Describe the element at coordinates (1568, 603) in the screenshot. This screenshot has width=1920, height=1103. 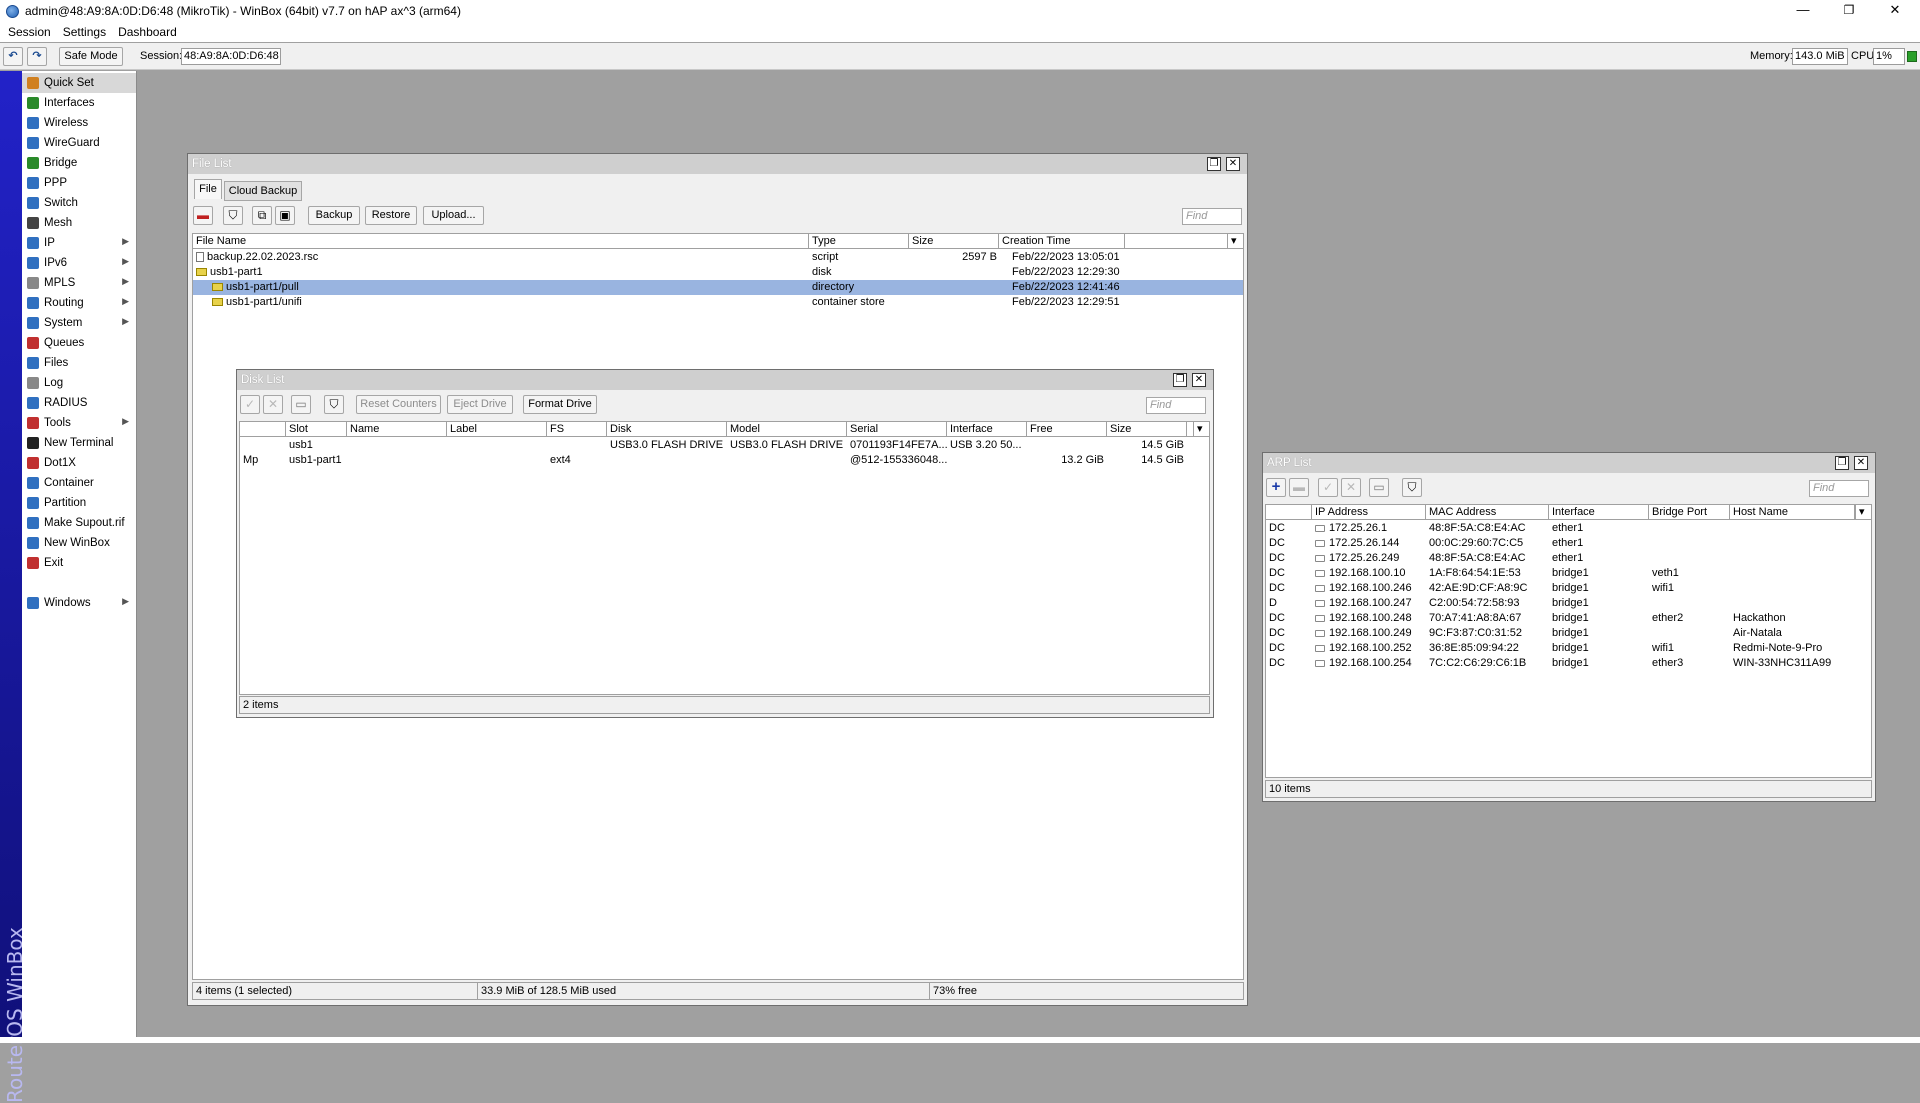
I see `table-row: D 192.168.100.247 C2:00:54:72:58:93 bridge1` at that location.